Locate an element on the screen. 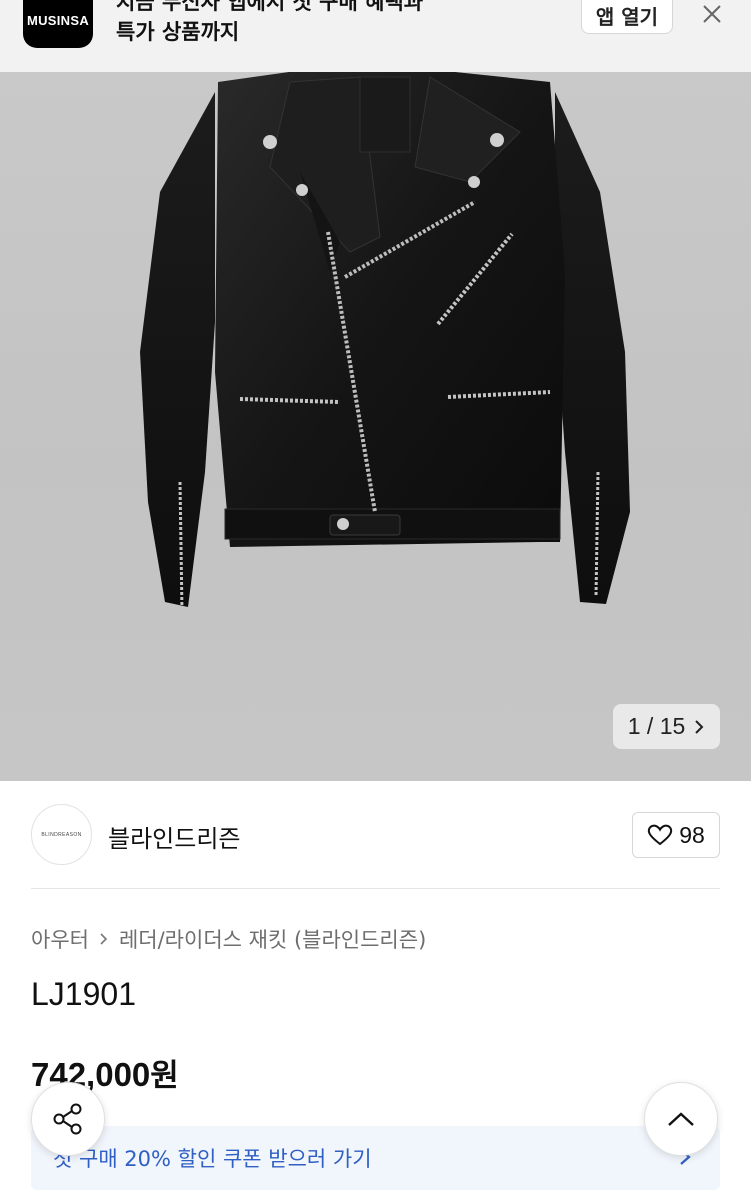 This screenshot has width=751, height=1200. close-icon is located at coordinates (712, 14).